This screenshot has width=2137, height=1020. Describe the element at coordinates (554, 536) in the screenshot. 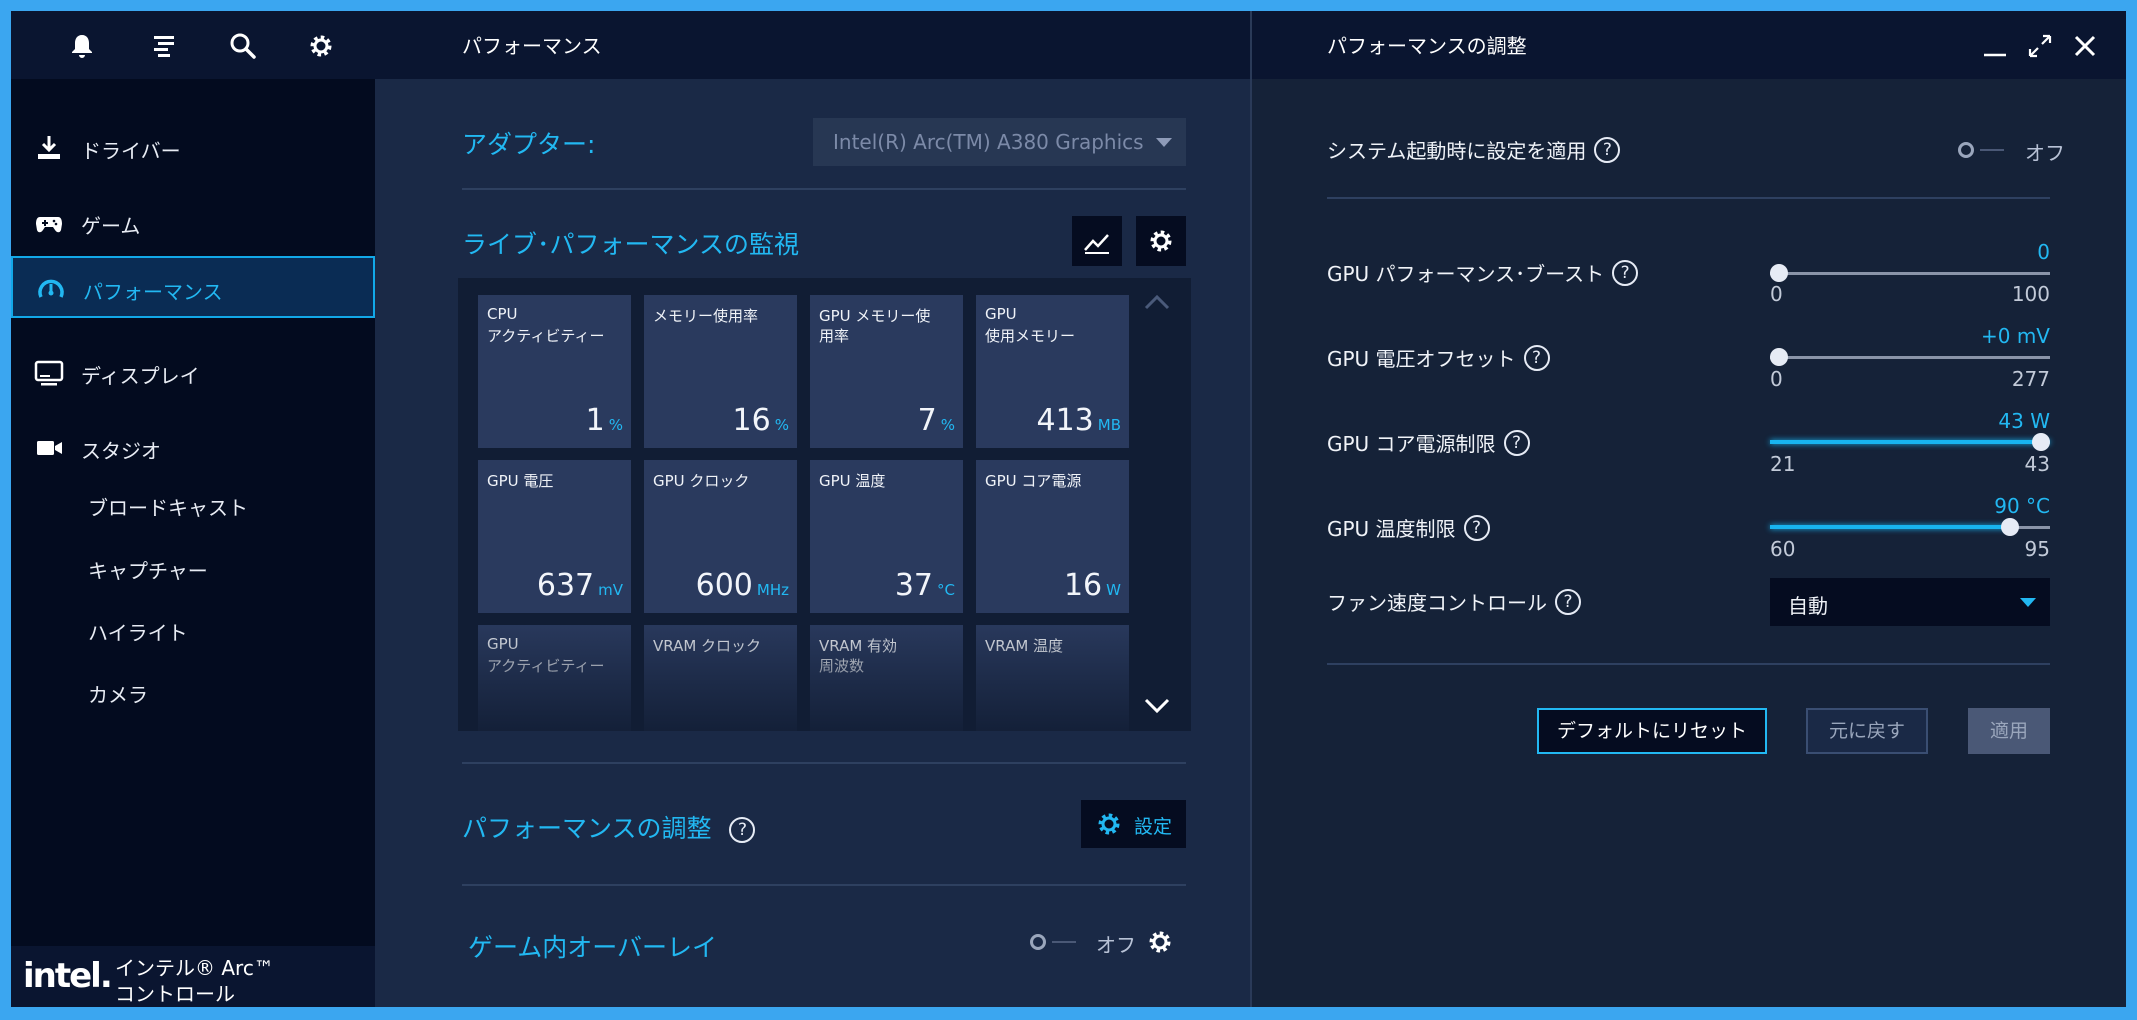

I see `metric-tile: GPU 電圧 637 mV` at that location.